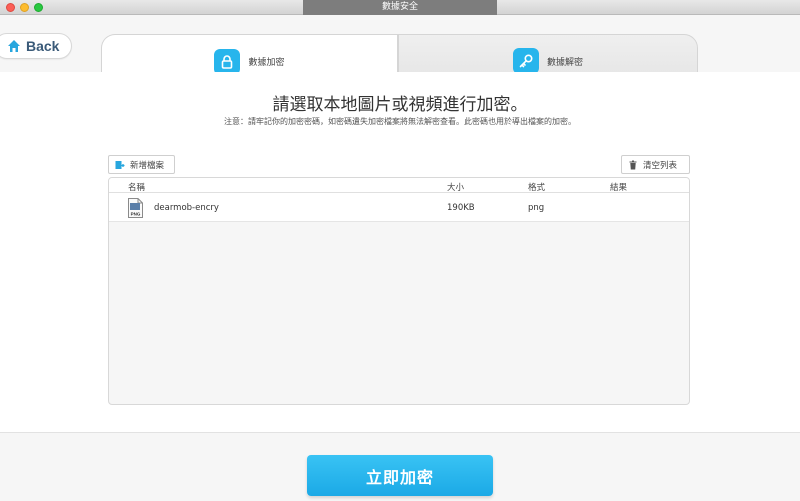 This screenshot has width=800, height=501. What do you see at coordinates (43, 46) in the screenshot?
I see `back-label: Back` at bounding box center [43, 46].